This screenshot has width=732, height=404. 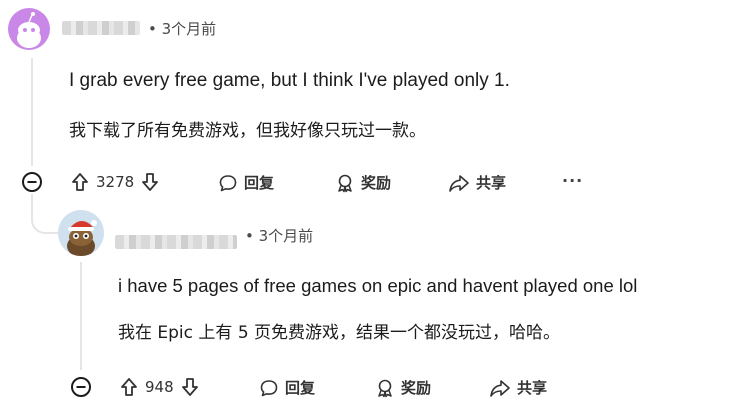 I want to click on more-options-button: ···, so click(x=572, y=180).